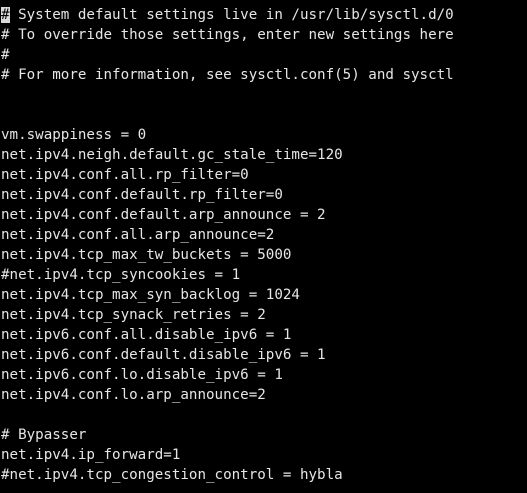 This screenshot has width=527, height=493. I want to click on terminal-line: # Bypasser, so click(264, 435).